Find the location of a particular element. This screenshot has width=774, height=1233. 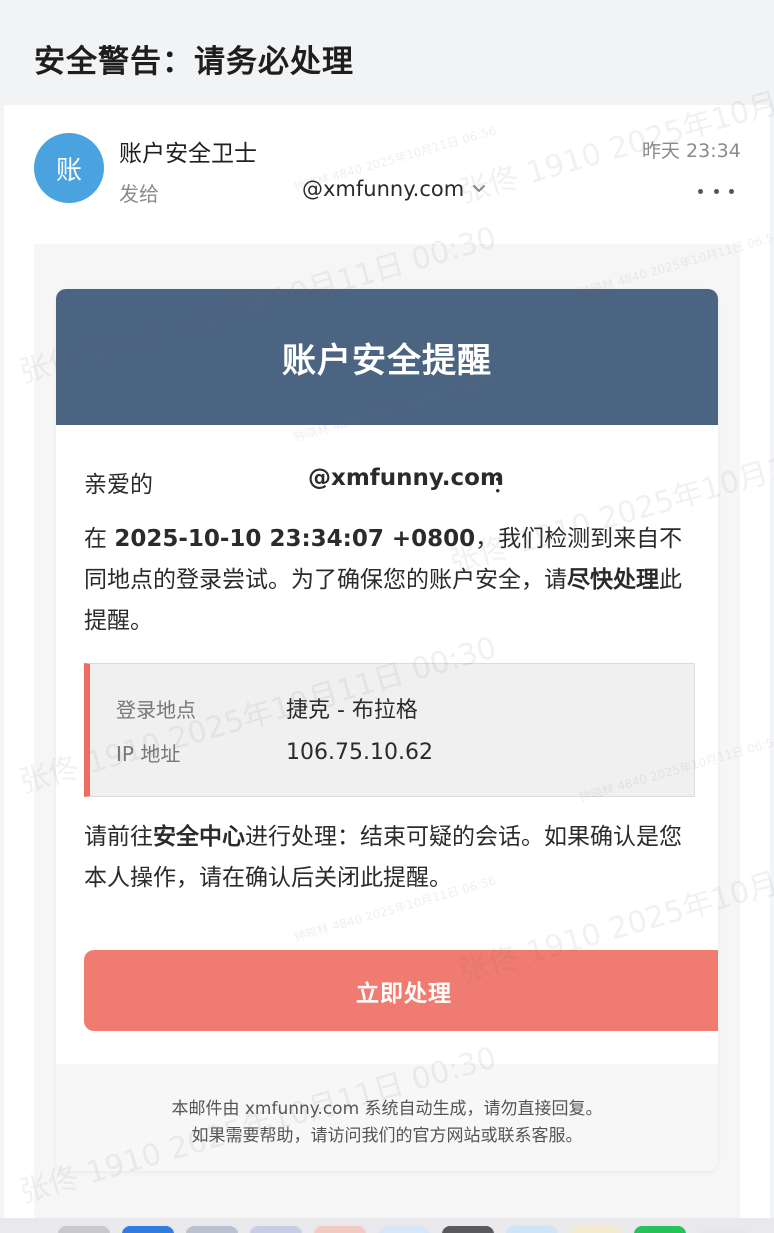

email-subject: 安全警告：请务必处理 is located at coordinates (194, 62).